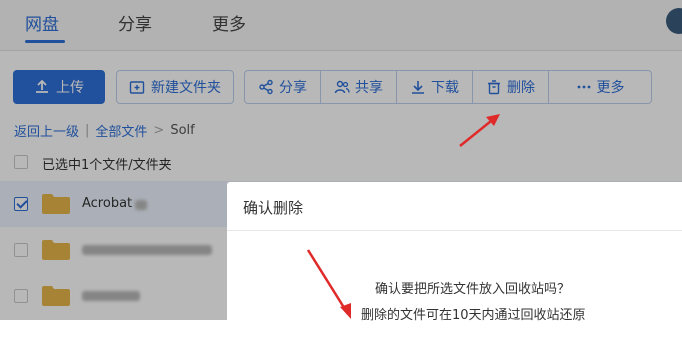 This screenshot has width=682, height=342. What do you see at coordinates (454, 206) in the screenshot?
I see `dialog-header: 确认删除` at bounding box center [454, 206].